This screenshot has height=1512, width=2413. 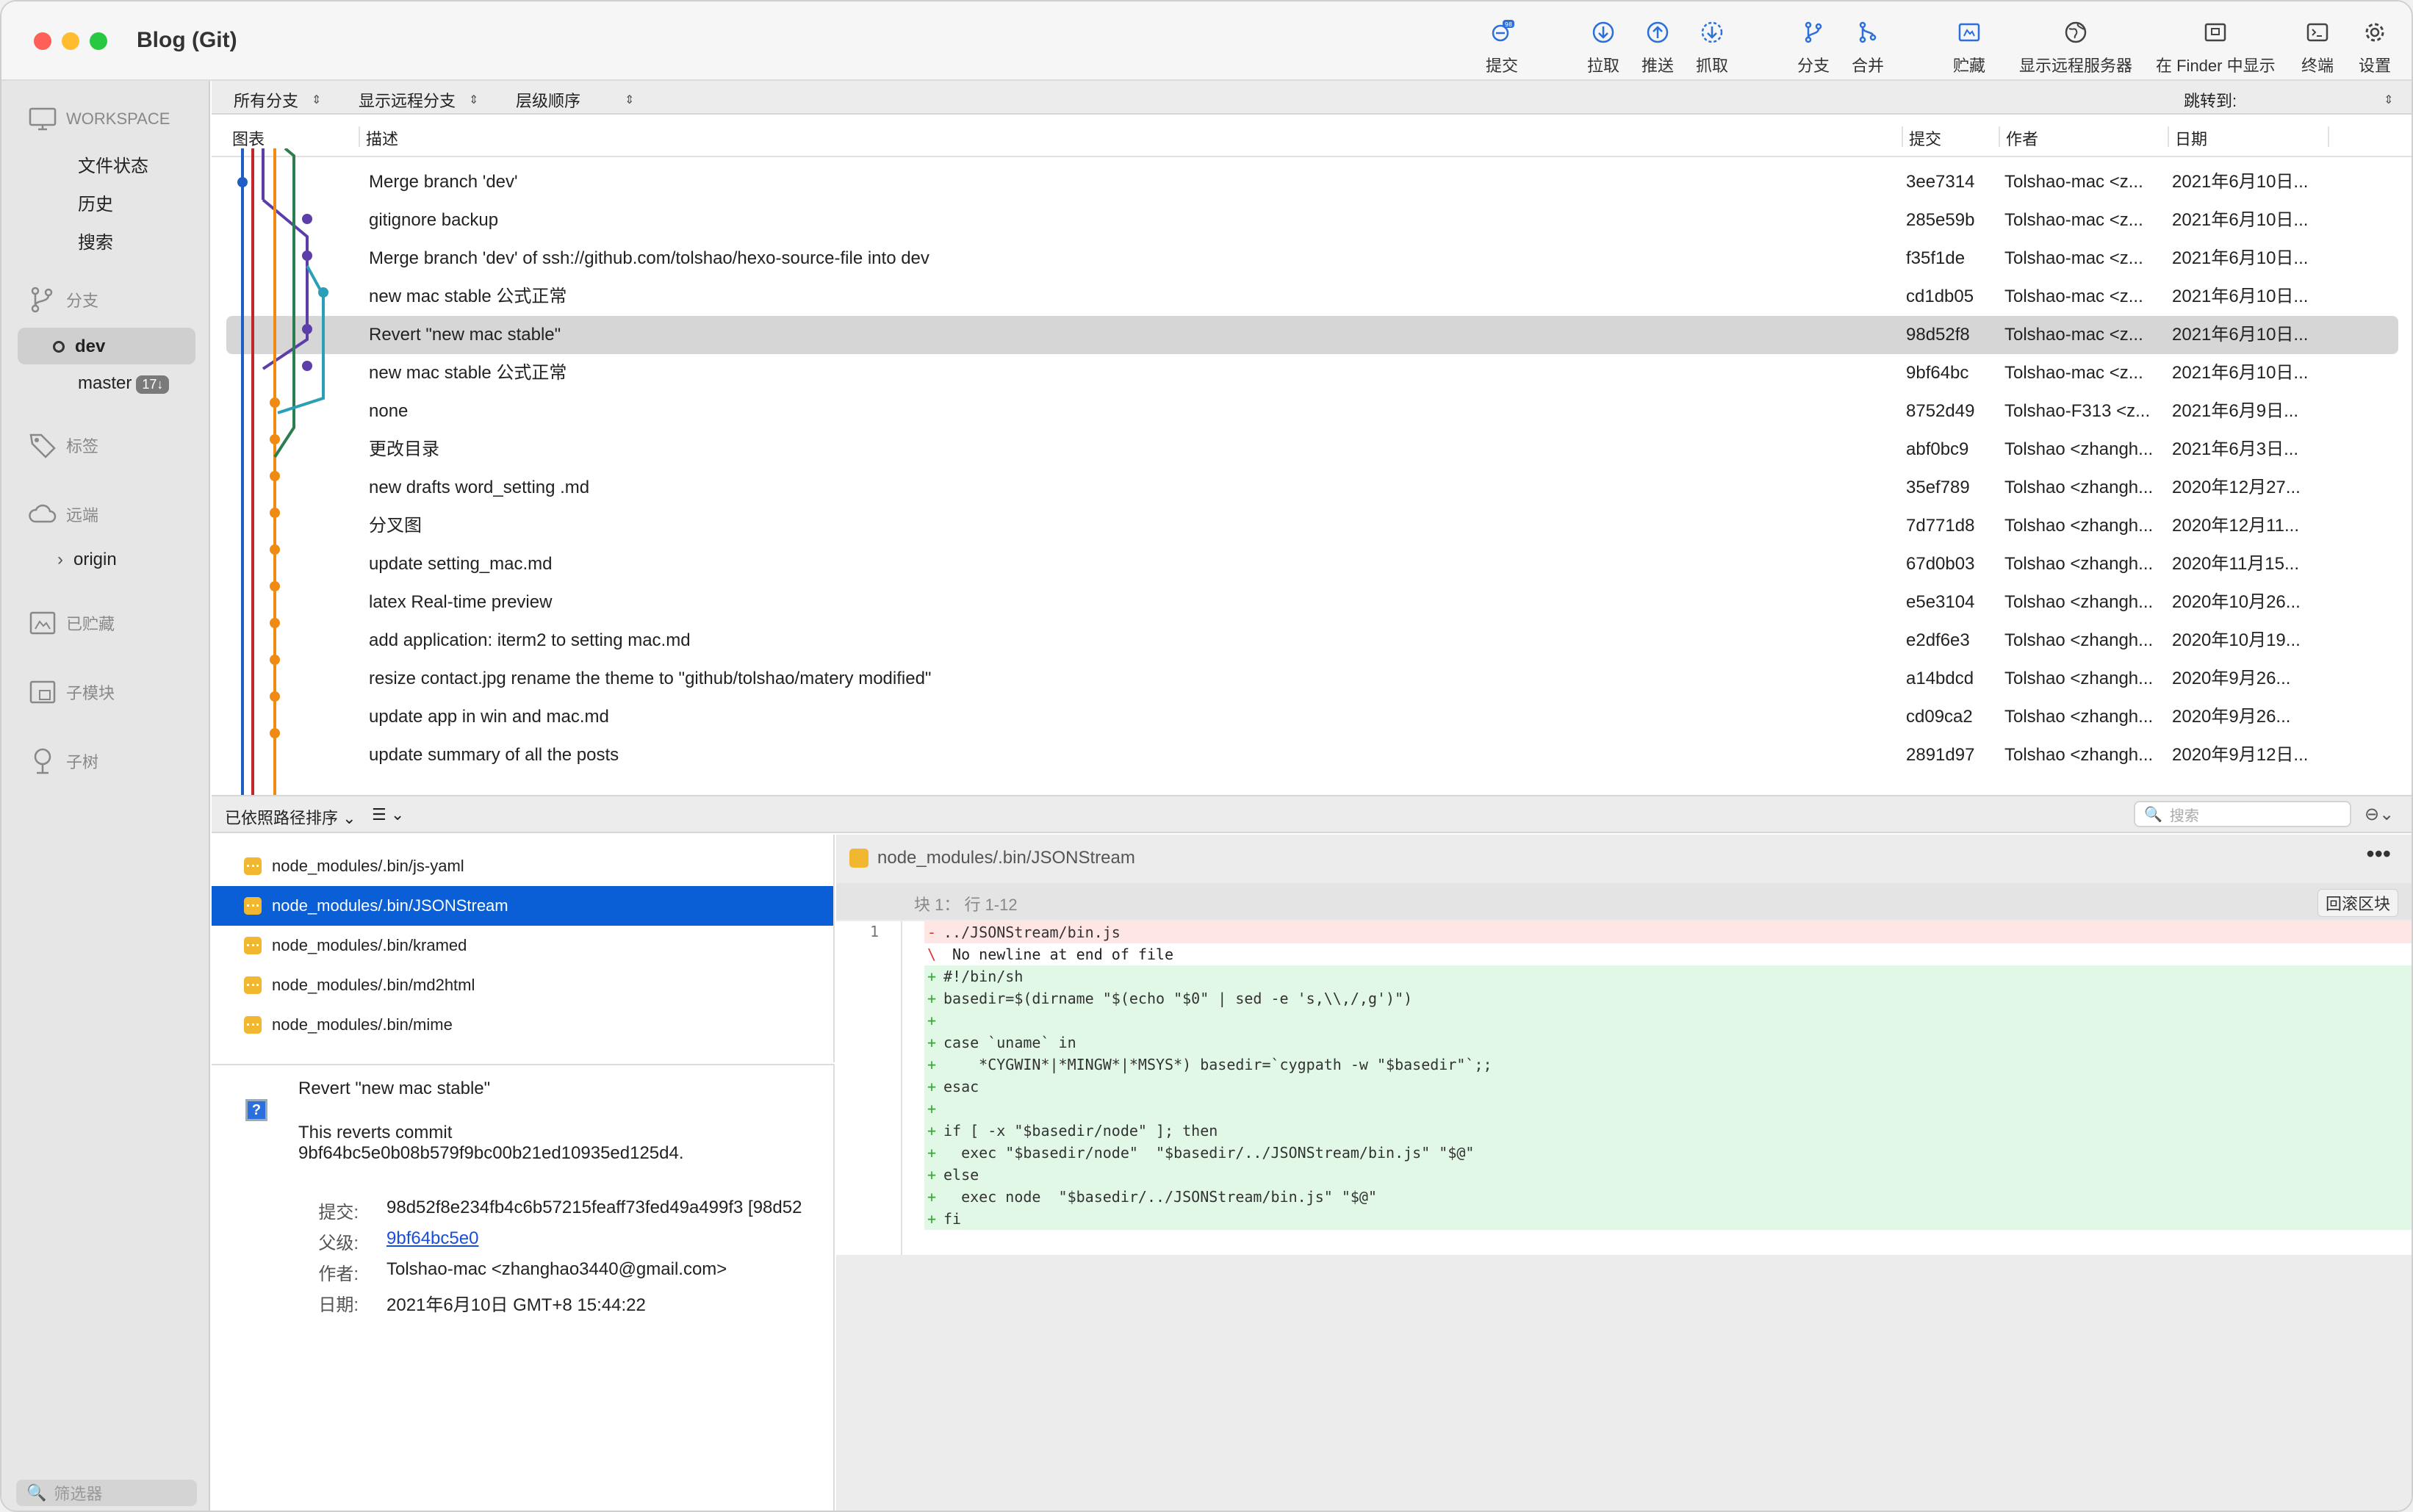 I want to click on sidebar-section-stashes: 已贮藏, so click(x=71, y=623).